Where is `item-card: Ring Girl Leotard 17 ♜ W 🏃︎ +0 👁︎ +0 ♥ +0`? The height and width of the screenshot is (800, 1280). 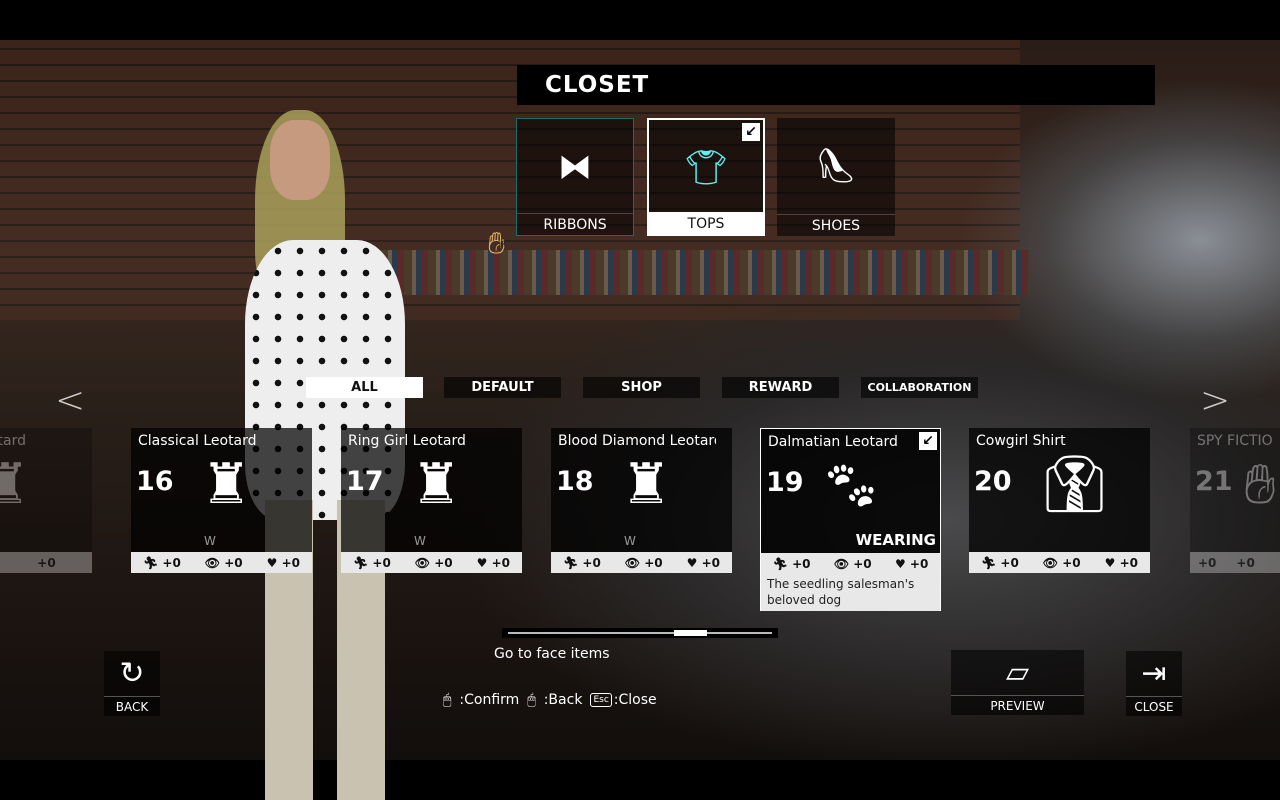 item-card: Ring Girl Leotard 17 ♜ W 🏃︎ +0 👁︎ +0 ♥ +0 is located at coordinates (431, 500).